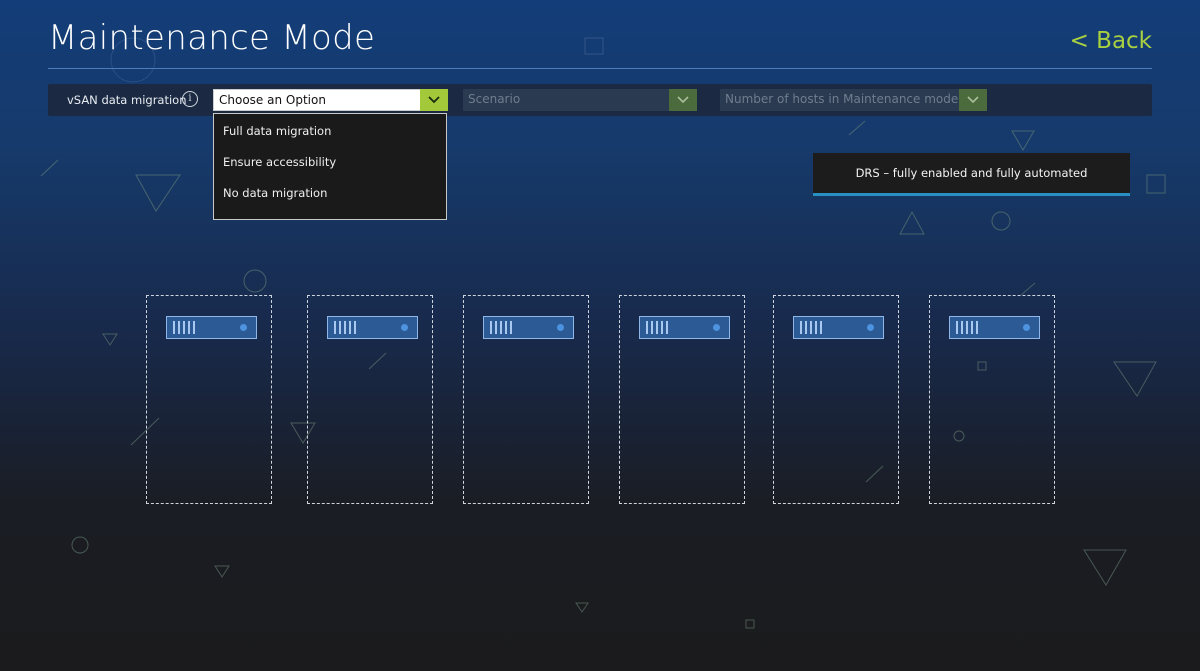 The width and height of the screenshot is (1200, 671). What do you see at coordinates (272, 100) in the screenshot?
I see `migration-select-value: Choose an Option` at bounding box center [272, 100].